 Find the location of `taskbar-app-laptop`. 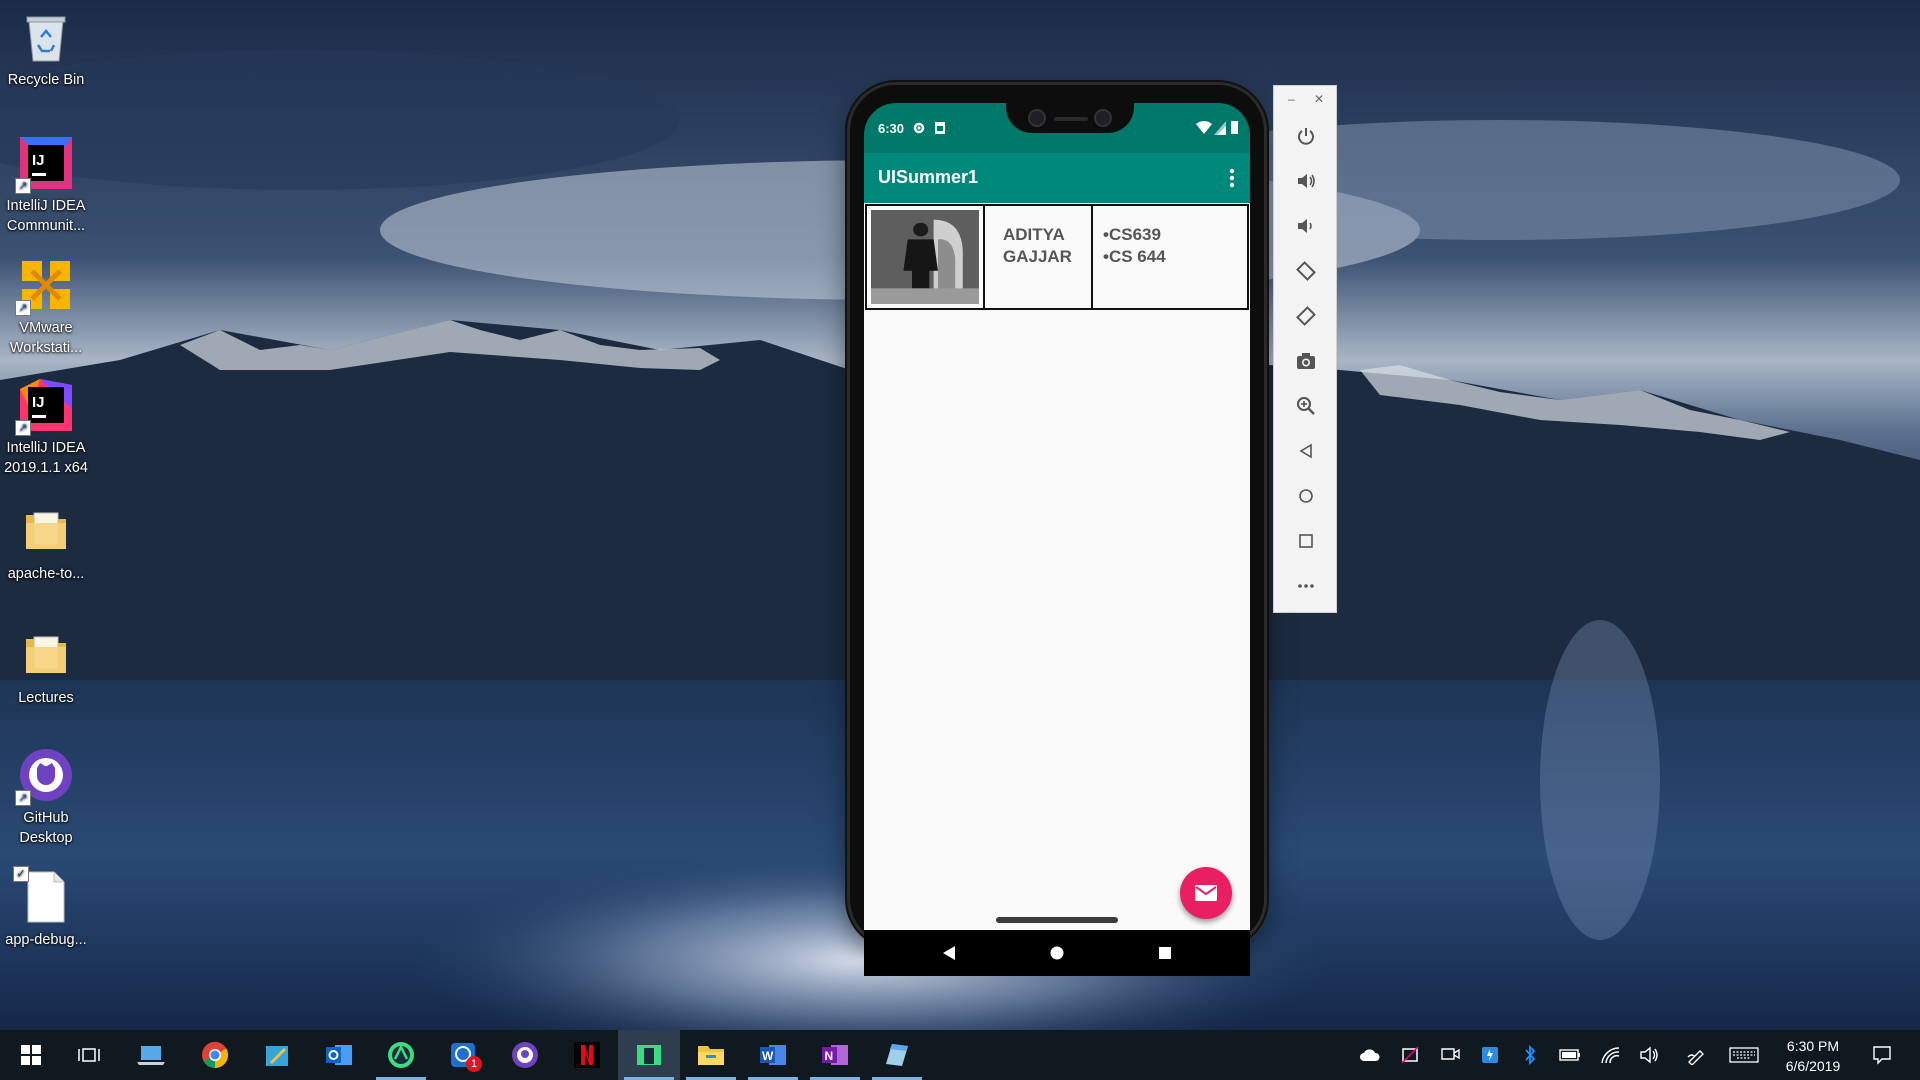

taskbar-app-laptop is located at coordinates (151, 1055).